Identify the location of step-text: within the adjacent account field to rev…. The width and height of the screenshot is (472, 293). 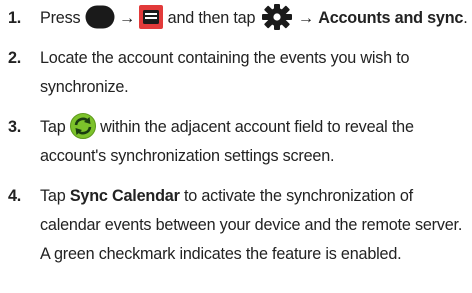
(227, 141).